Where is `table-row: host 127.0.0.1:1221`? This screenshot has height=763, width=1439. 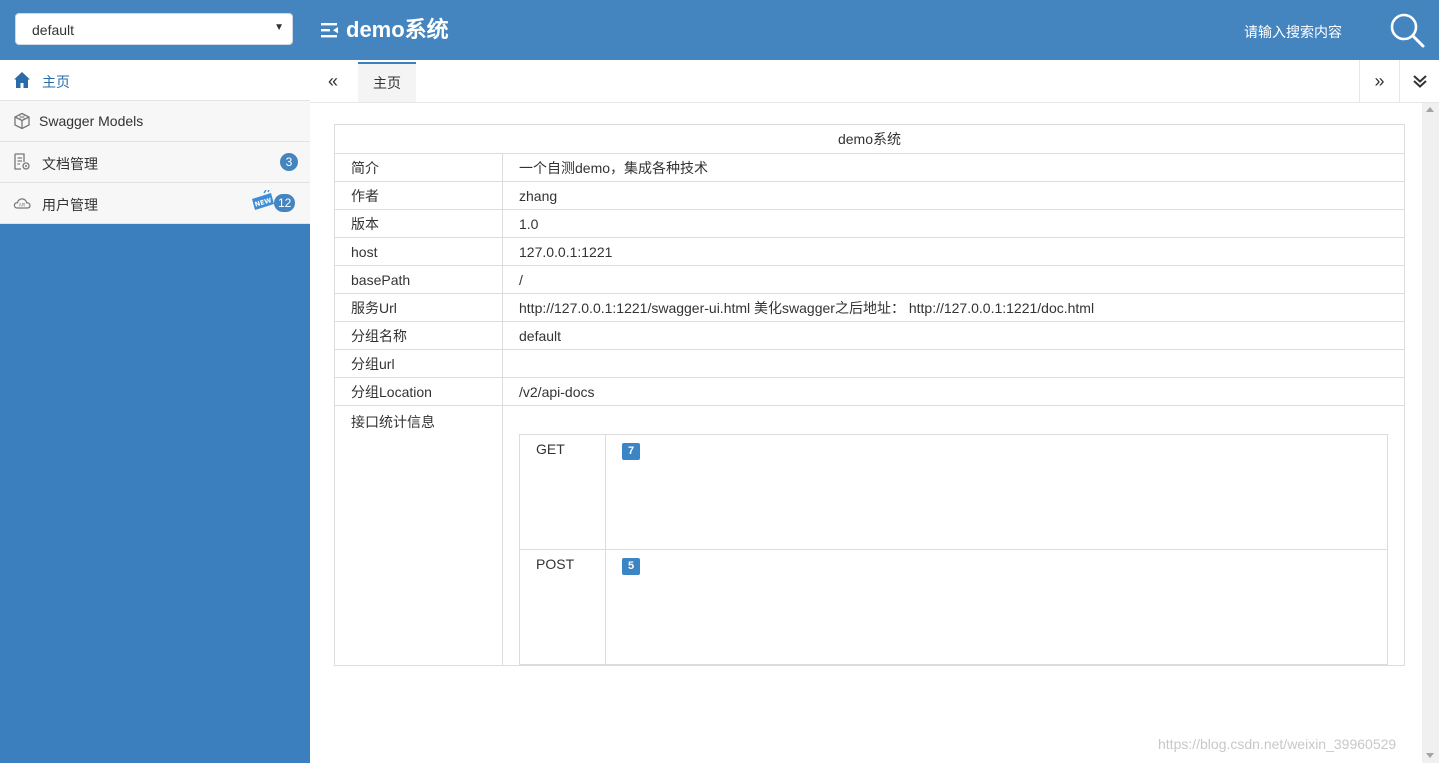 table-row: host 127.0.0.1:1221 is located at coordinates (869, 251).